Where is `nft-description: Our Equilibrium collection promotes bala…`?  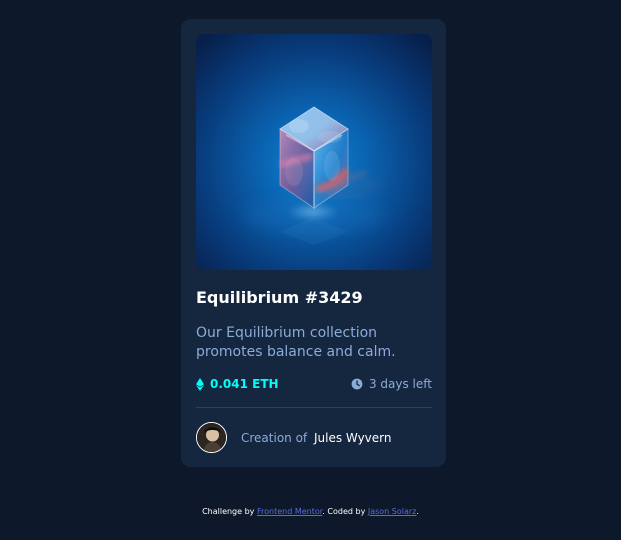
nft-description: Our Equilibrium collection promotes bala… is located at coordinates (296, 342).